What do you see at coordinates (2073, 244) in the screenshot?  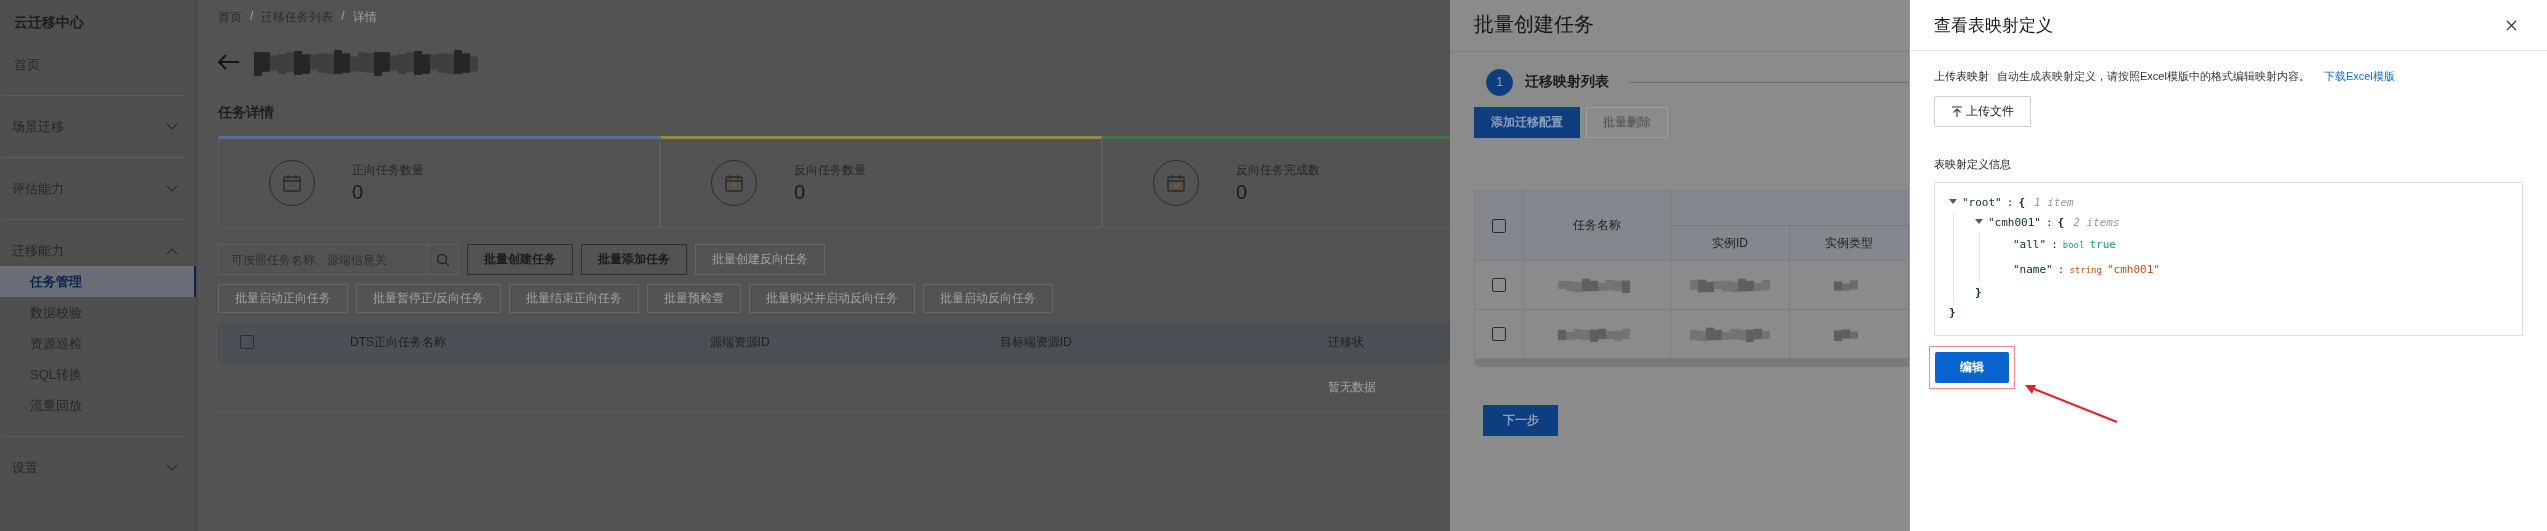 I see `type-label: bool` at bounding box center [2073, 244].